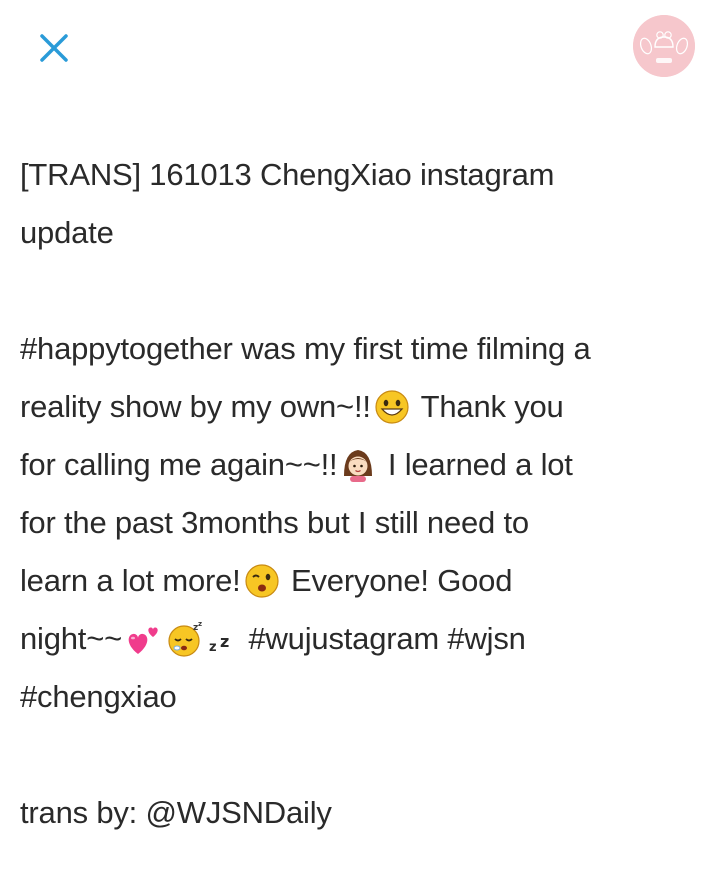 The image size is (720, 887). What do you see at coordinates (67, 232) in the screenshot?
I see `post-title-line-2: update` at bounding box center [67, 232].